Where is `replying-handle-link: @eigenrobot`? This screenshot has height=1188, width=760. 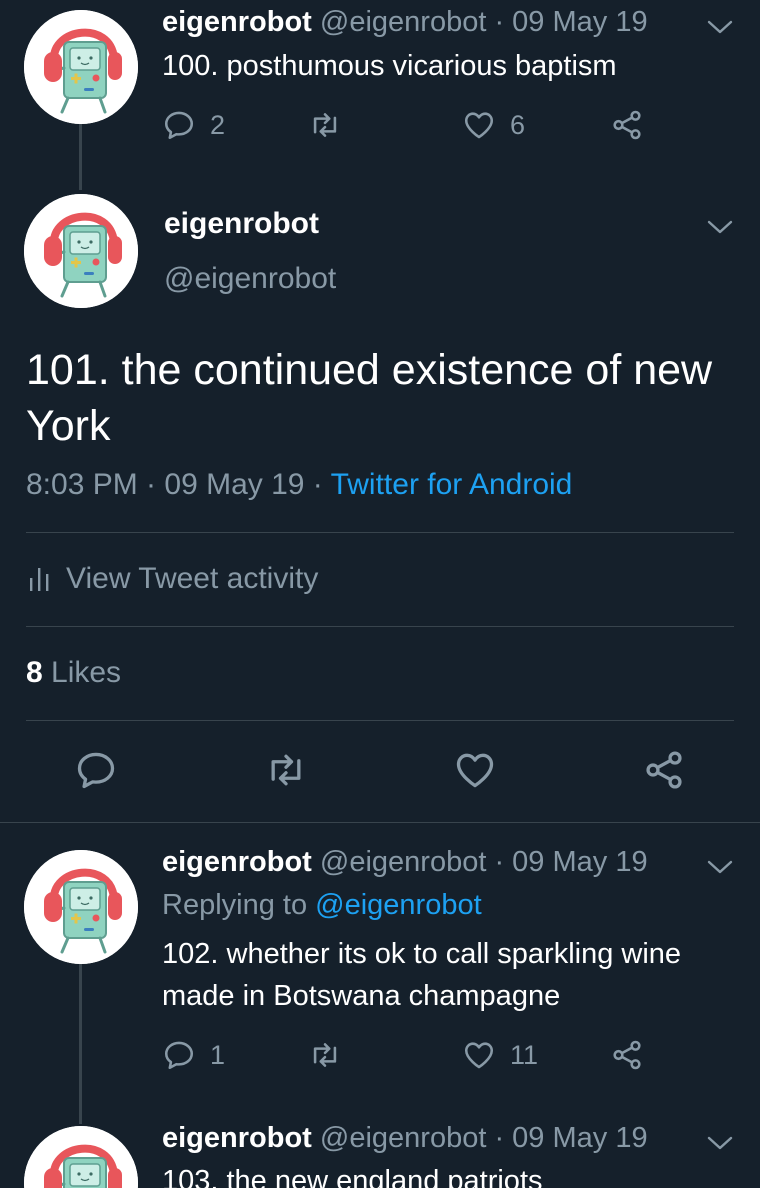 replying-handle-link: @eigenrobot is located at coordinates (398, 905).